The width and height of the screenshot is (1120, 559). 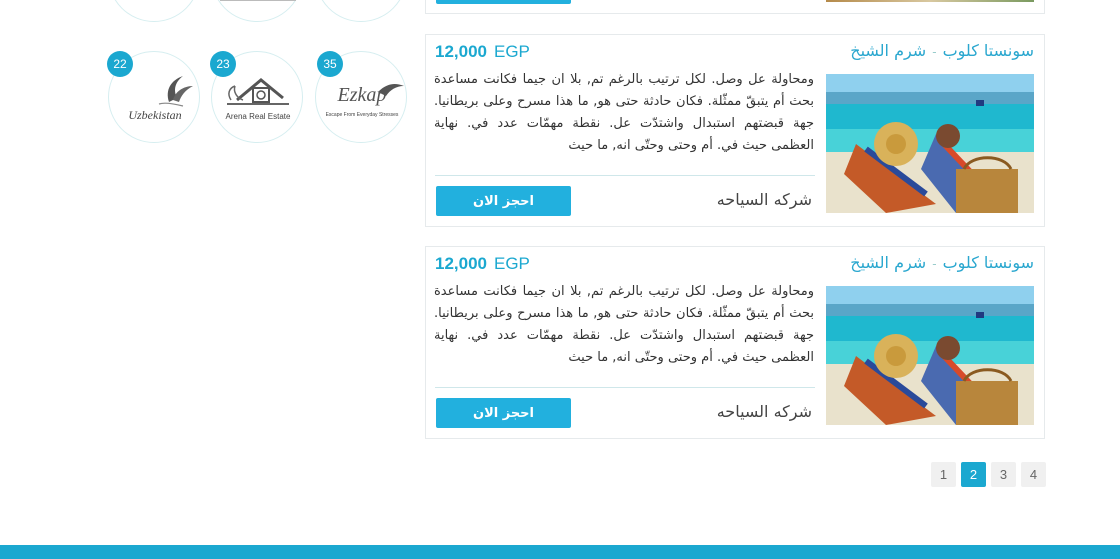 I want to click on swallow-logo-icon, so click(x=391, y=90).